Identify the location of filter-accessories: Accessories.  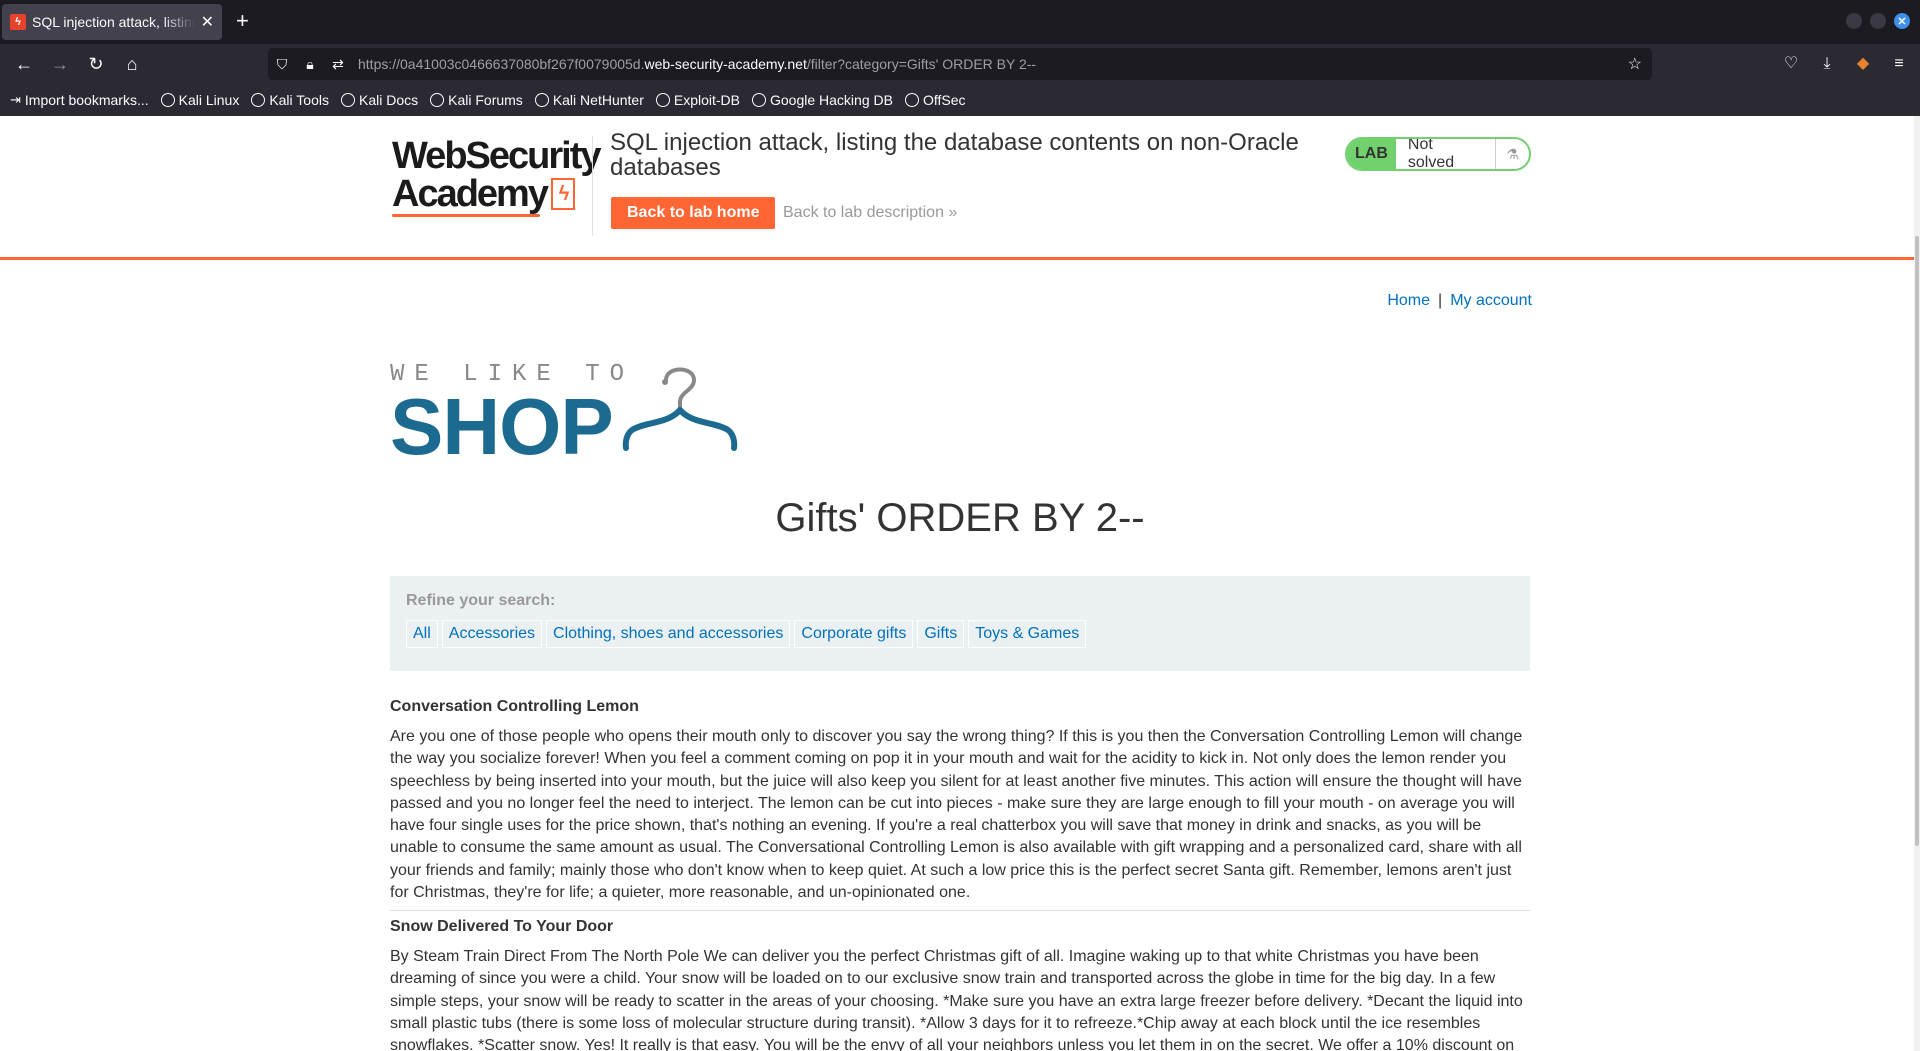
(492, 634).